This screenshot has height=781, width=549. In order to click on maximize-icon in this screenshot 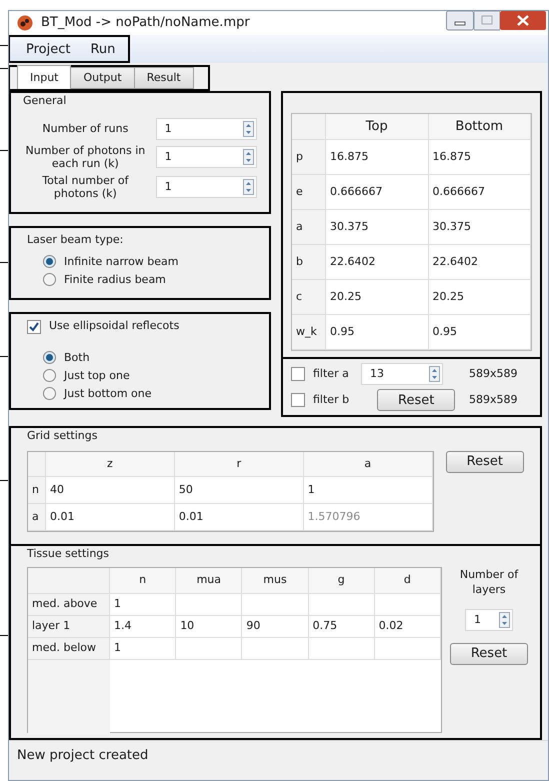, I will do `click(487, 21)`.